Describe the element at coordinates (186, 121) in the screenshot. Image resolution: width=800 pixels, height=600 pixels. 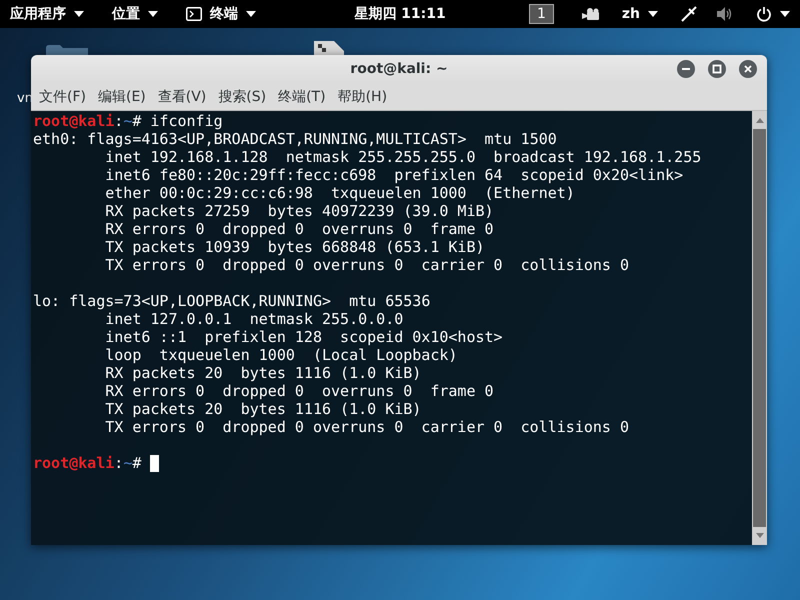
I see `command-text: ifconfig` at that location.